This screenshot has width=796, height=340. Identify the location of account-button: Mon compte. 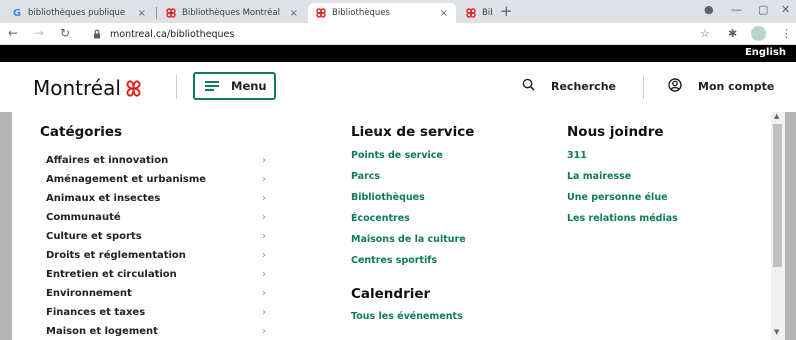
(721, 86).